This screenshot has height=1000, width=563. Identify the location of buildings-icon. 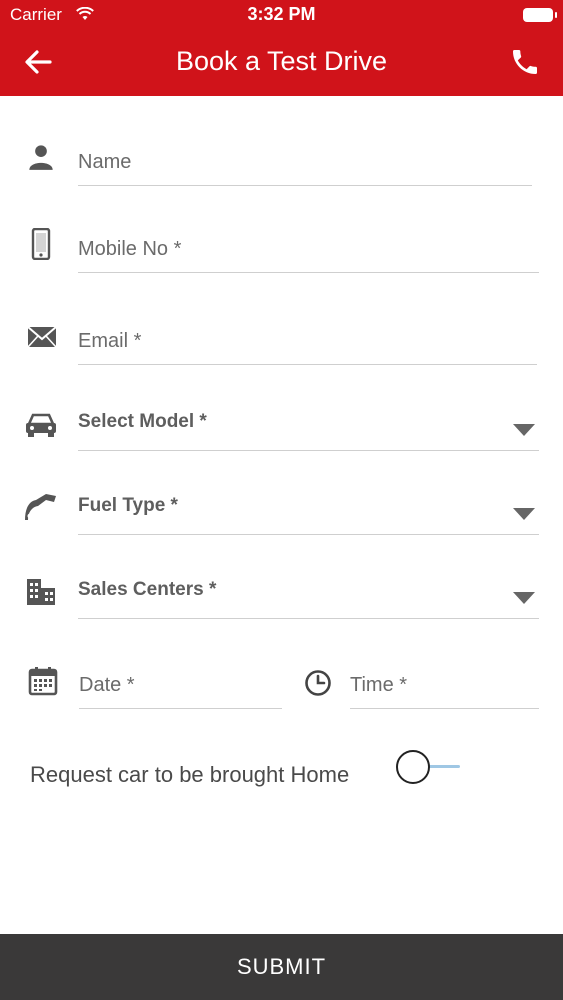
(41, 591).